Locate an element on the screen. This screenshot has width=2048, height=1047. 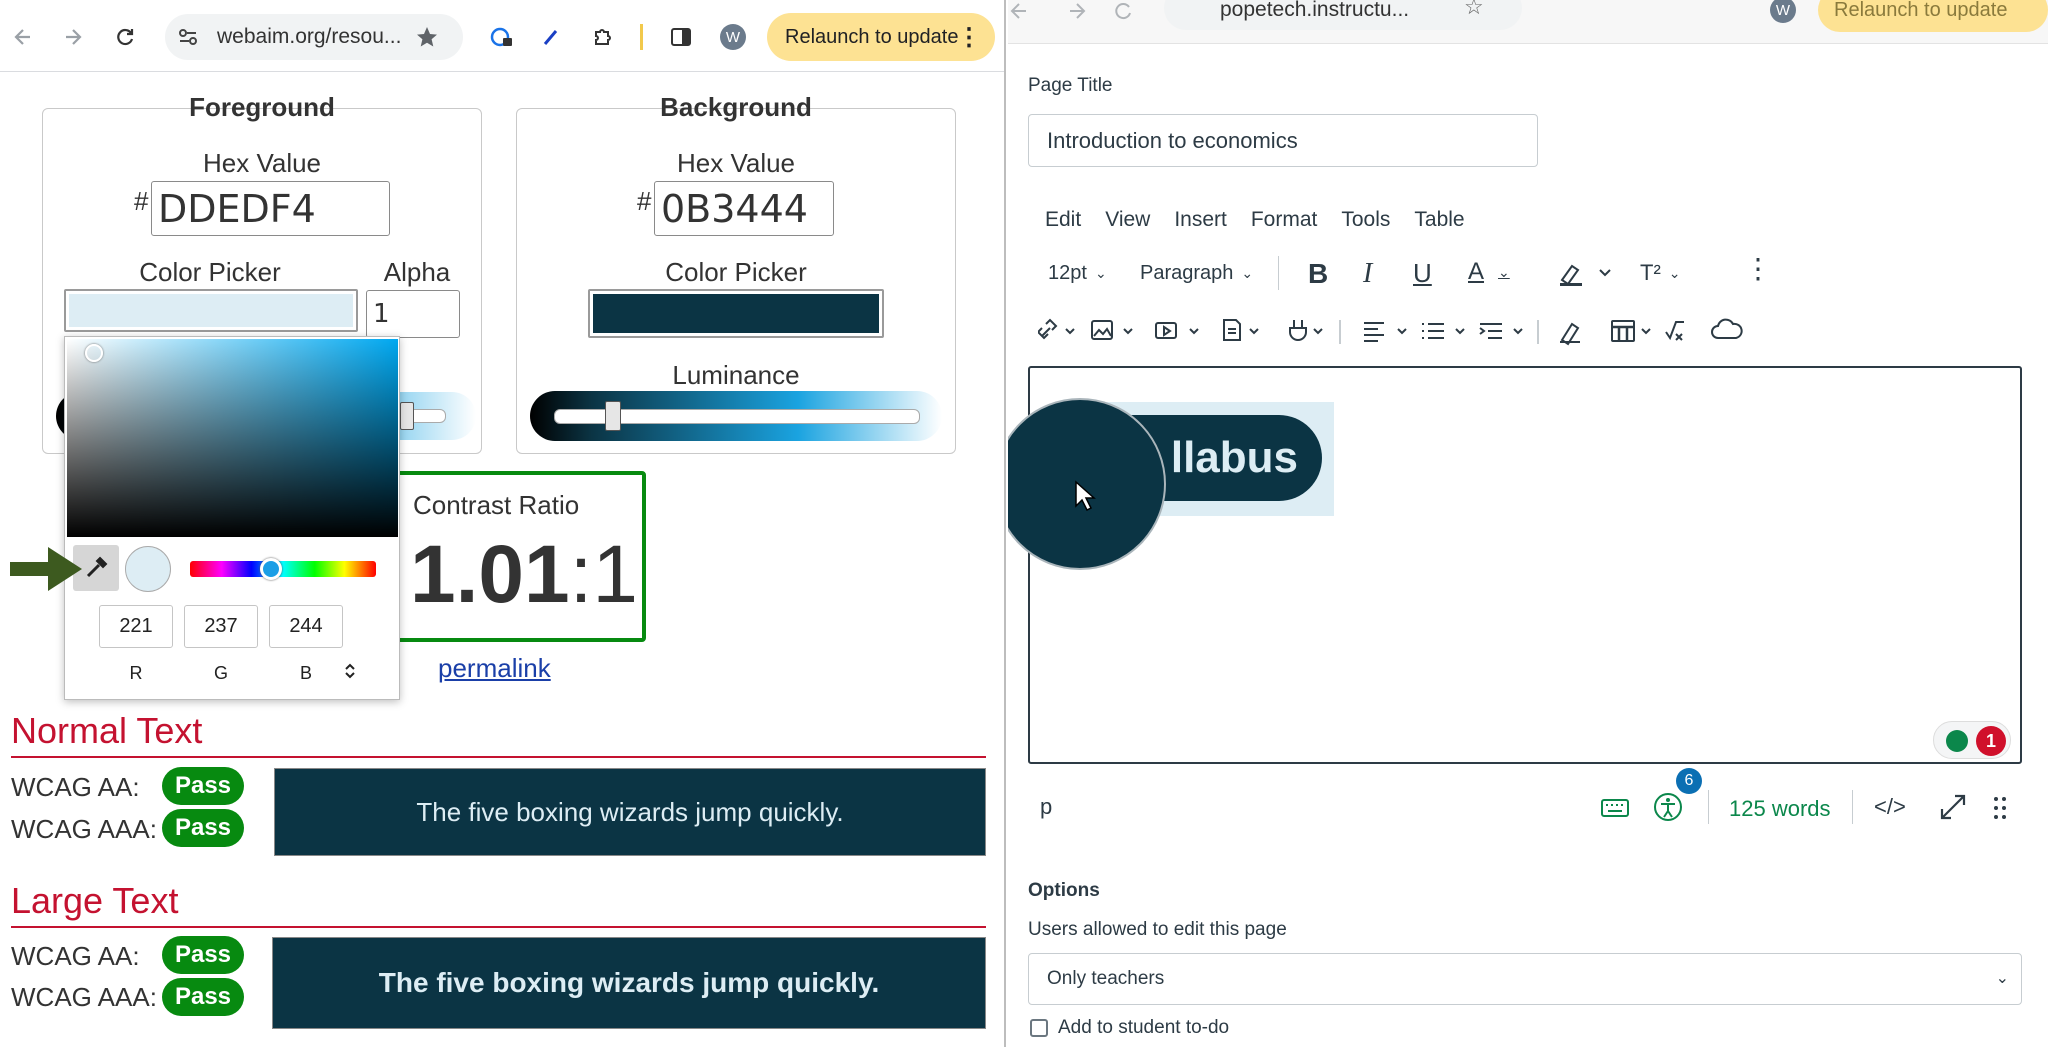
menu-edit: Edit is located at coordinates (1063, 220).